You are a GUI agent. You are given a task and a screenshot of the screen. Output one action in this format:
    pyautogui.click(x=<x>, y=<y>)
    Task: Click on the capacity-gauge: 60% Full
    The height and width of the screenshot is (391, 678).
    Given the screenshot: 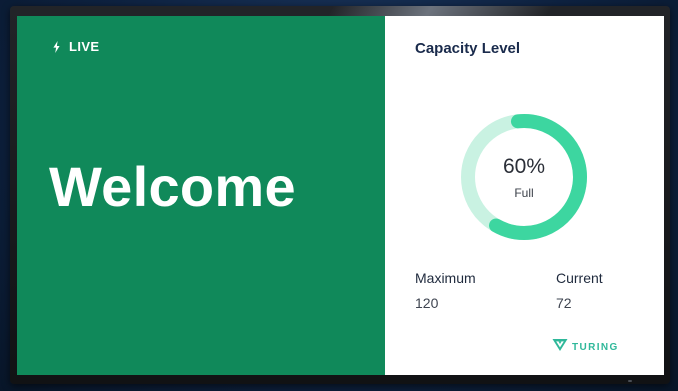 What is the action you would take?
    pyautogui.click(x=524, y=177)
    